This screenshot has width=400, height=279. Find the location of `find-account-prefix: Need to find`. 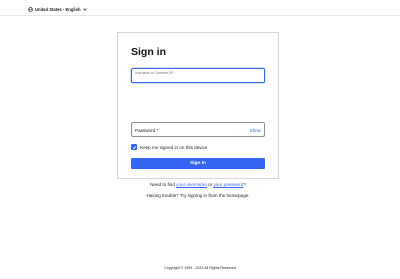

find-account-prefix: Need to find is located at coordinates (163, 184).